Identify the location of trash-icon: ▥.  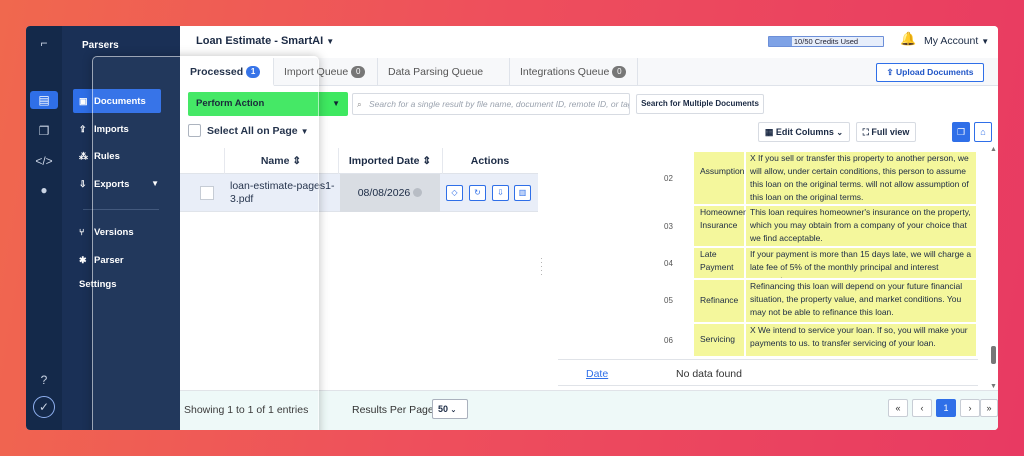
(522, 193).